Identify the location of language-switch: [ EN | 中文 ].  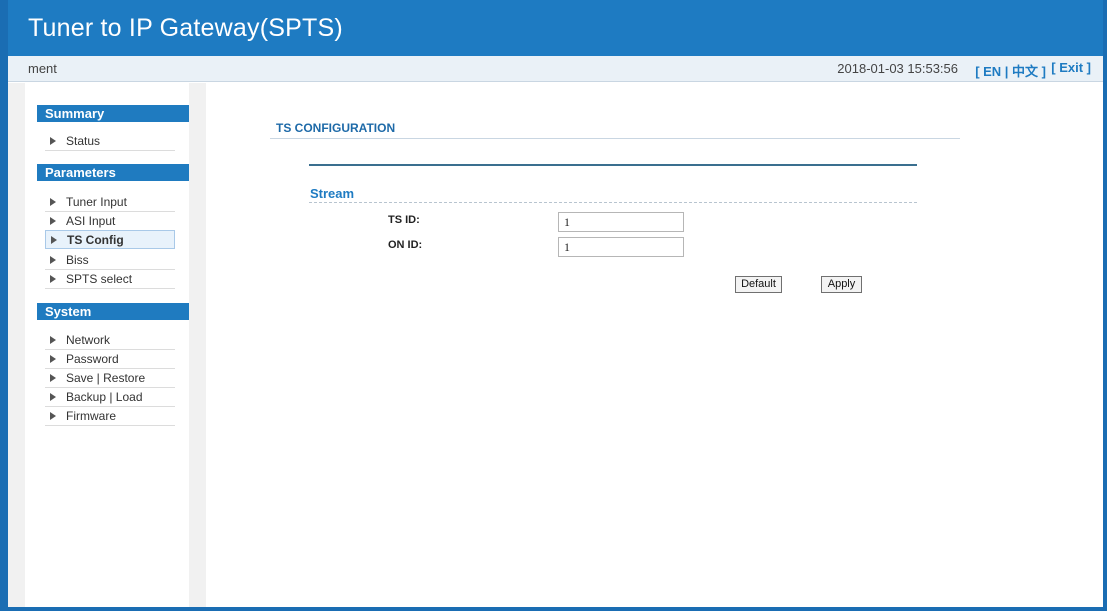
(1010, 70).